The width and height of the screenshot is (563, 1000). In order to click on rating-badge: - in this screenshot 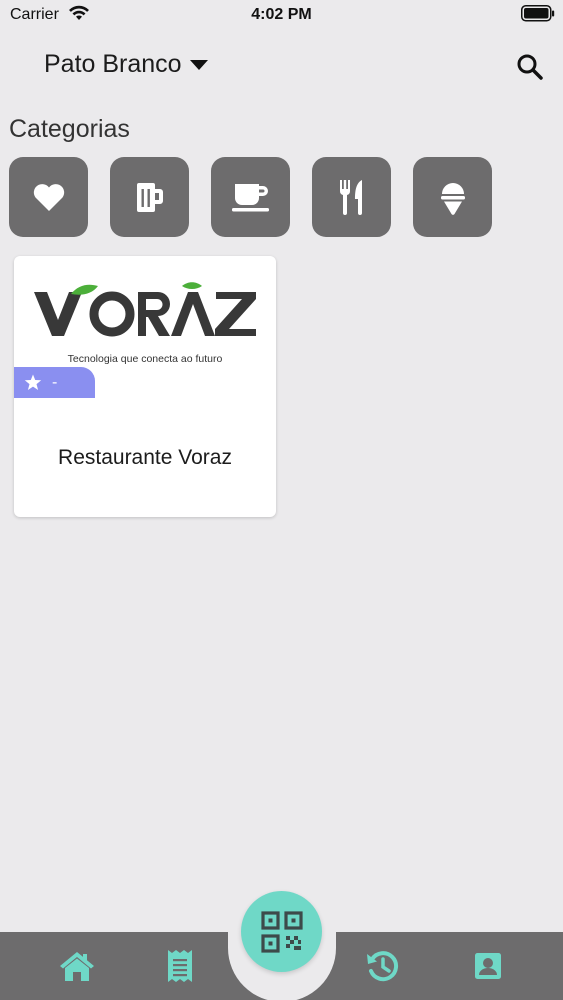, I will do `click(54, 382)`.